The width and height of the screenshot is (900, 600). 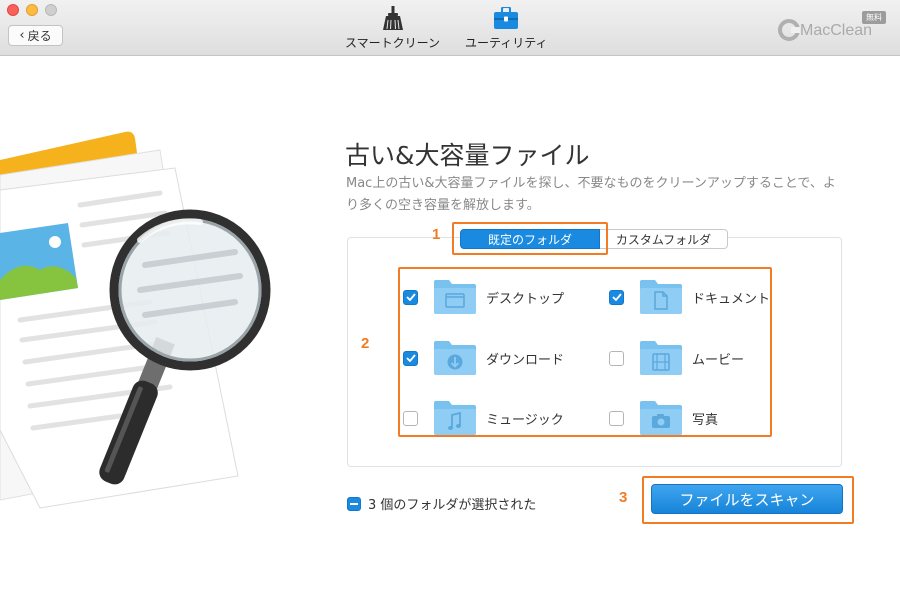 I want to click on smart-clean-tab: スマートクリーン, so click(x=392, y=28).